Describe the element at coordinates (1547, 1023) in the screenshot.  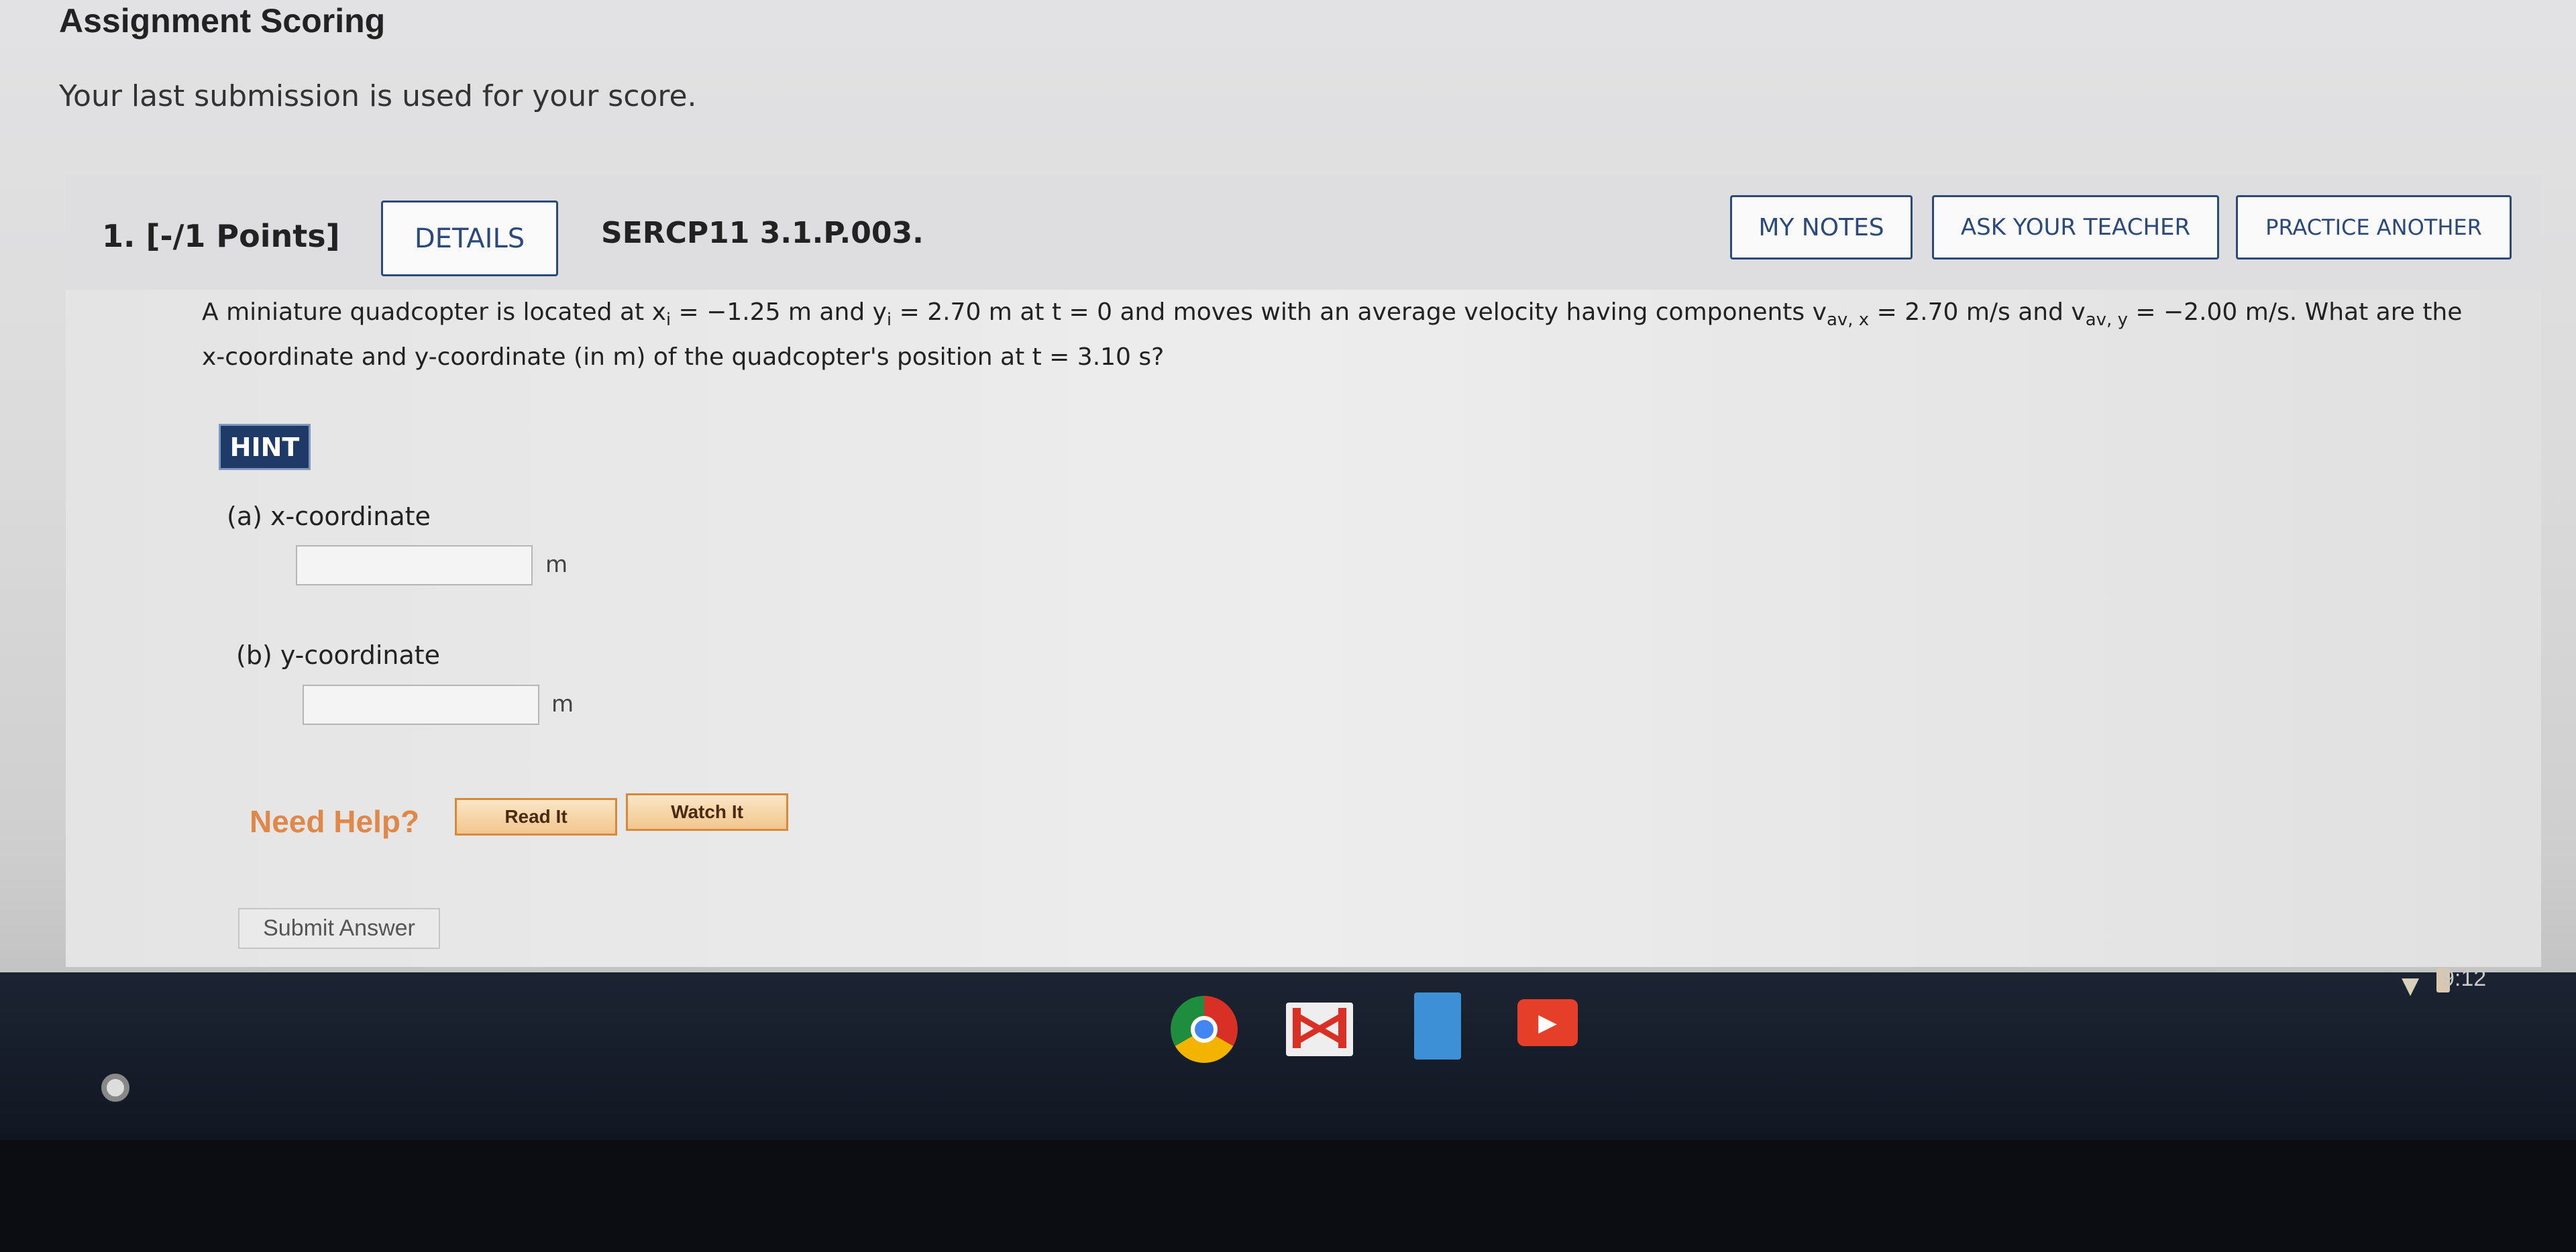
I see `youtube-icon: ▶` at that location.